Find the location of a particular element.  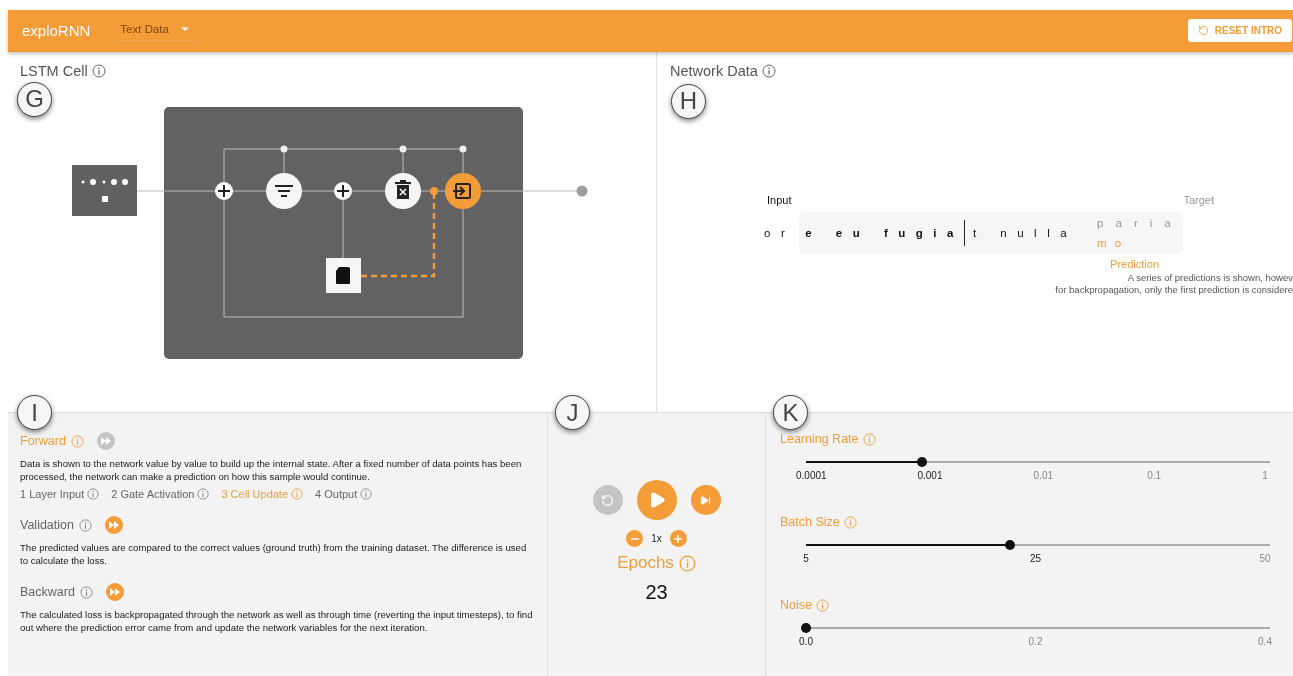

slider-label: Noise is located at coordinates (796, 605).